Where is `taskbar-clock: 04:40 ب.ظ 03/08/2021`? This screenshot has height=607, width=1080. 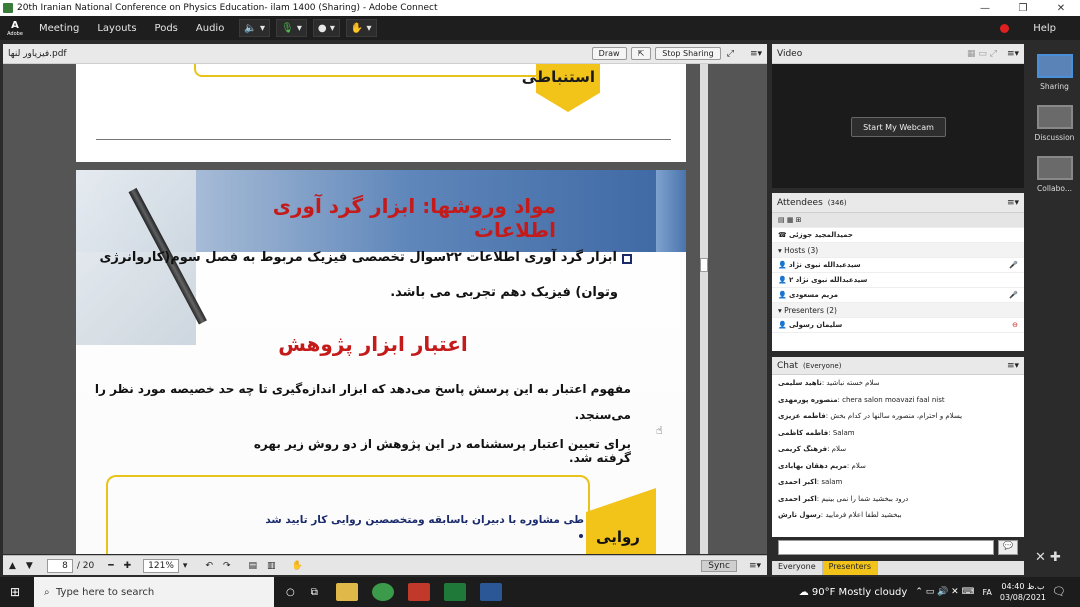
taskbar-clock: 04:40 ب.ظ 03/08/2021 is located at coordinates (1023, 592).